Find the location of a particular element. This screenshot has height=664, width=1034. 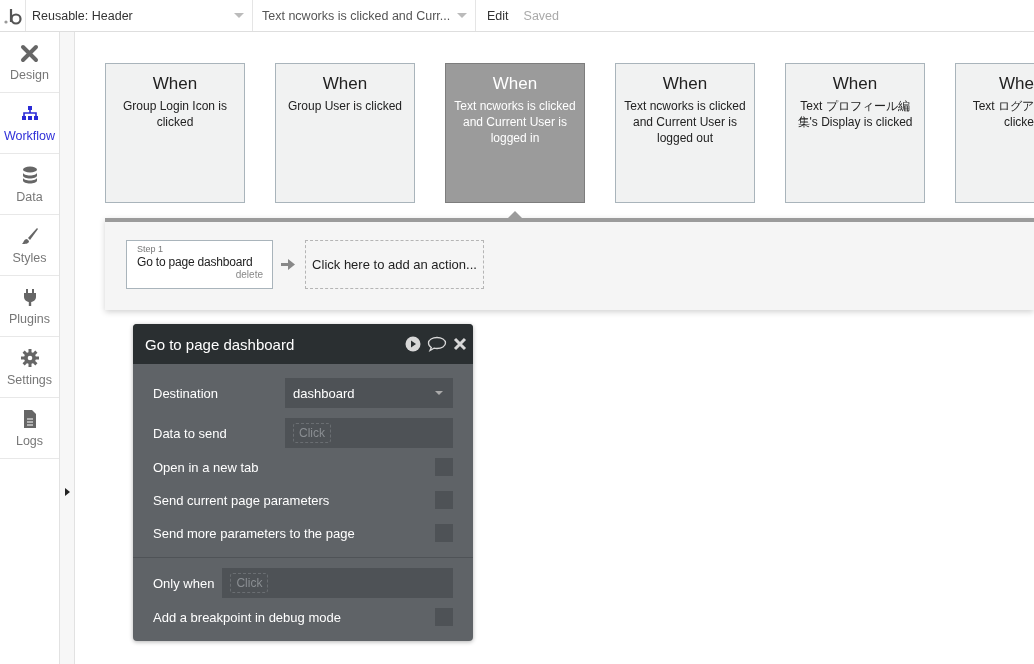

field-label: Only when is located at coordinates (184, 583).